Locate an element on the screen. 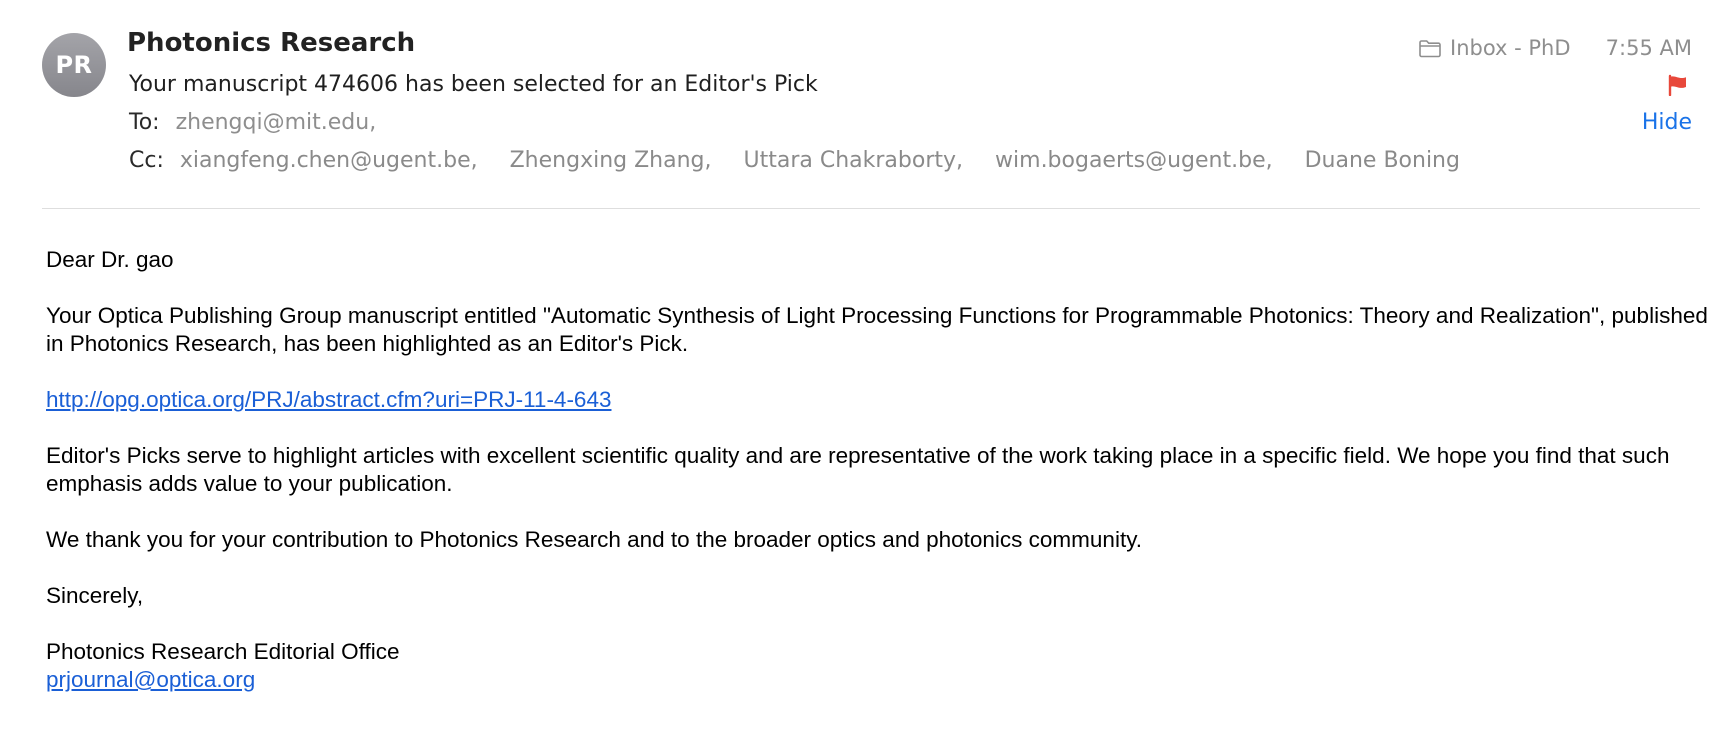 The height and width of the screenshot is (750, 1722). mailbox-location: Inbox - PhD is located at coordinates (1494, 48).